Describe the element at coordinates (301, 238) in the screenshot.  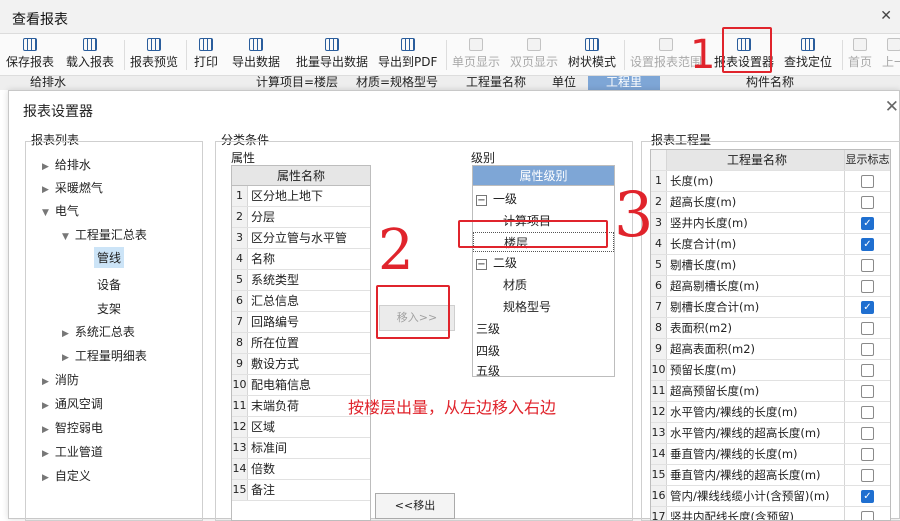
I see `attribute-row: 3区分立管与水平管` at that location.